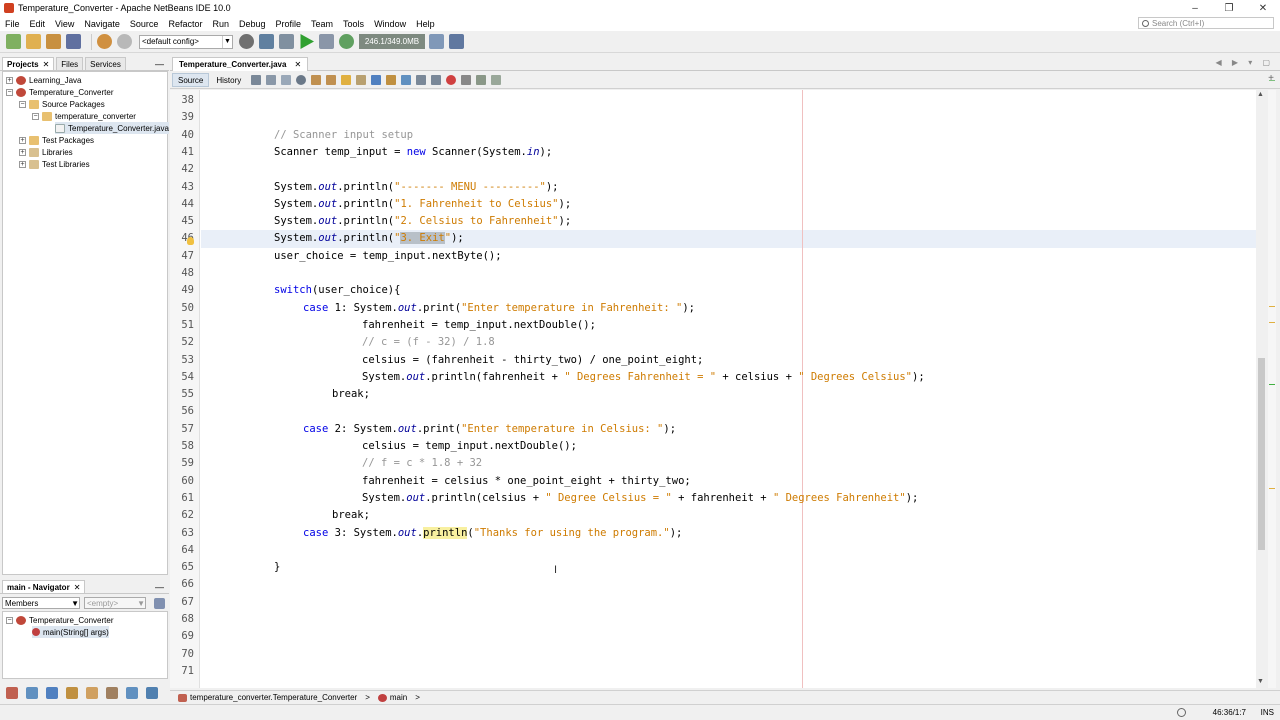 The height and width of the screenshot is (720, 1280). What do you see at coordinates (353, 24) in the screenshot?
I see `menu-tools: Tools` at bounding box center [353, 24].